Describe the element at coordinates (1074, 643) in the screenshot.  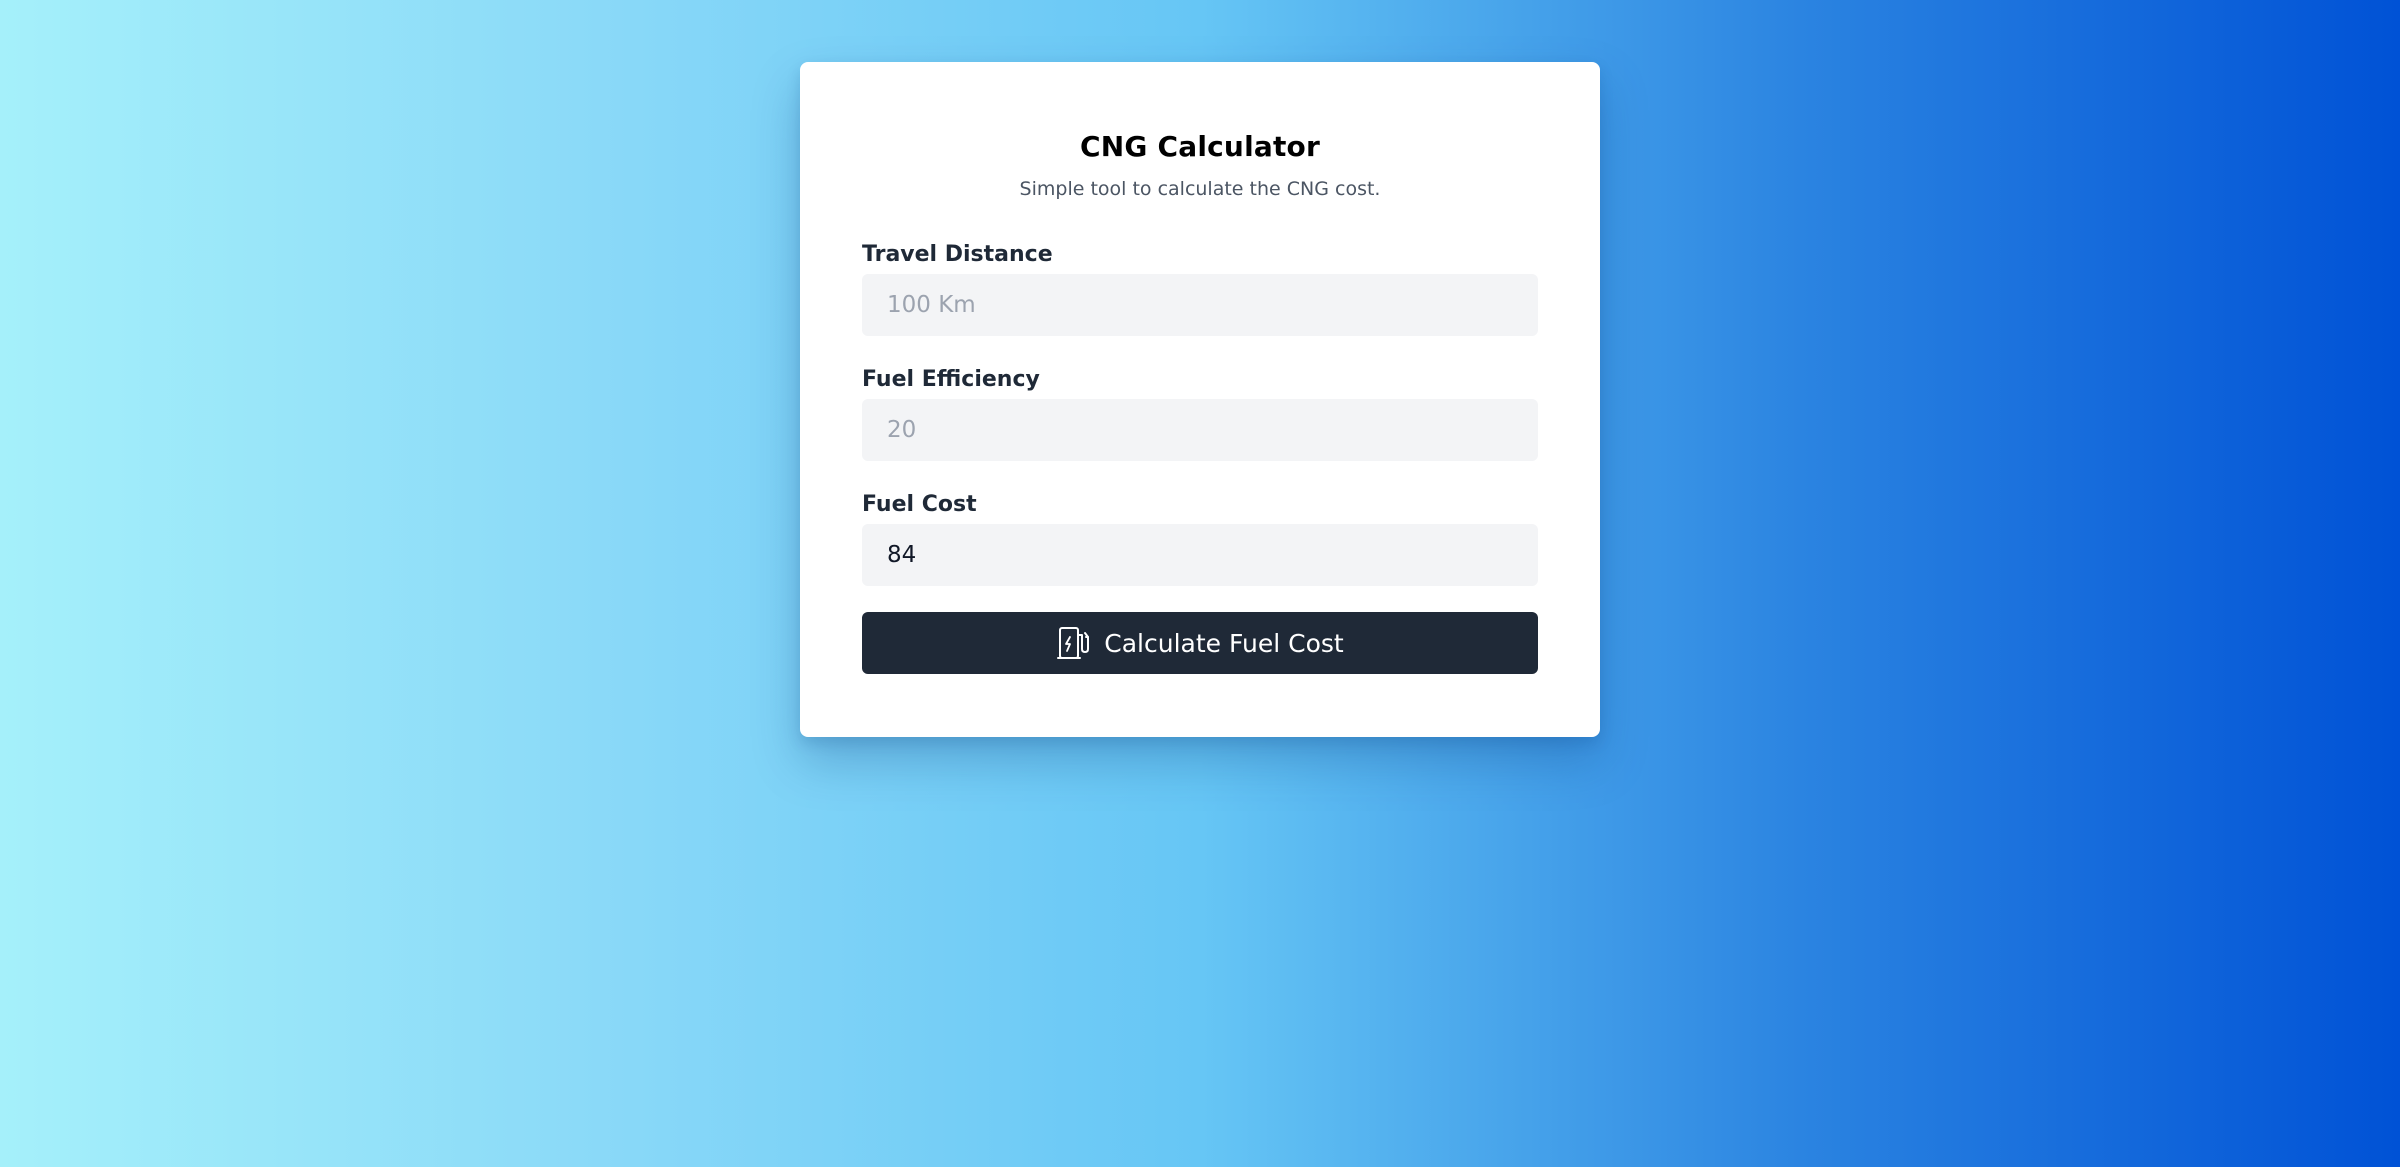
I see `fuel-pump-icon` at that location.